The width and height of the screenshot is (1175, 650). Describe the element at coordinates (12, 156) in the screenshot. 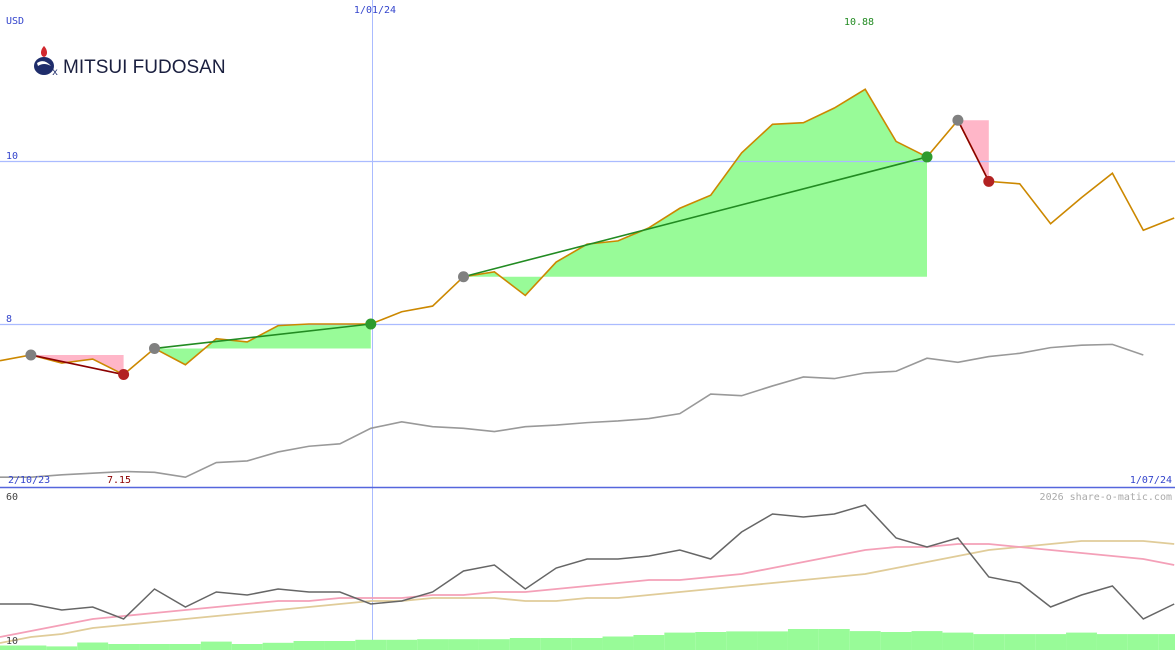

I see `y-tick-label-10: 10` at that location.